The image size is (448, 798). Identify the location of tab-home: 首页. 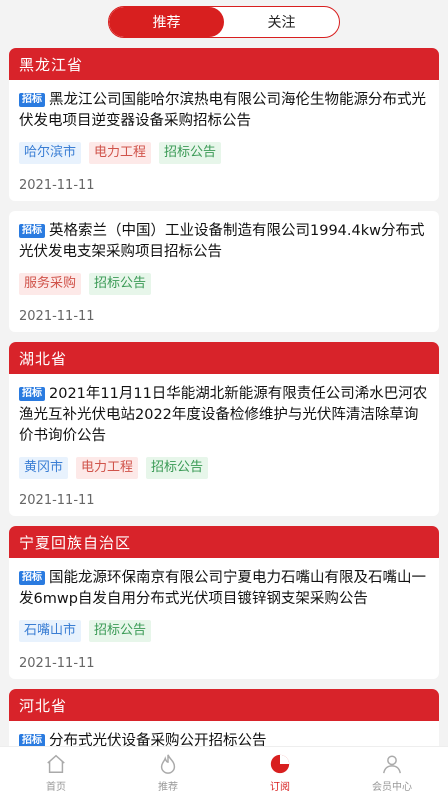
(56, 772).